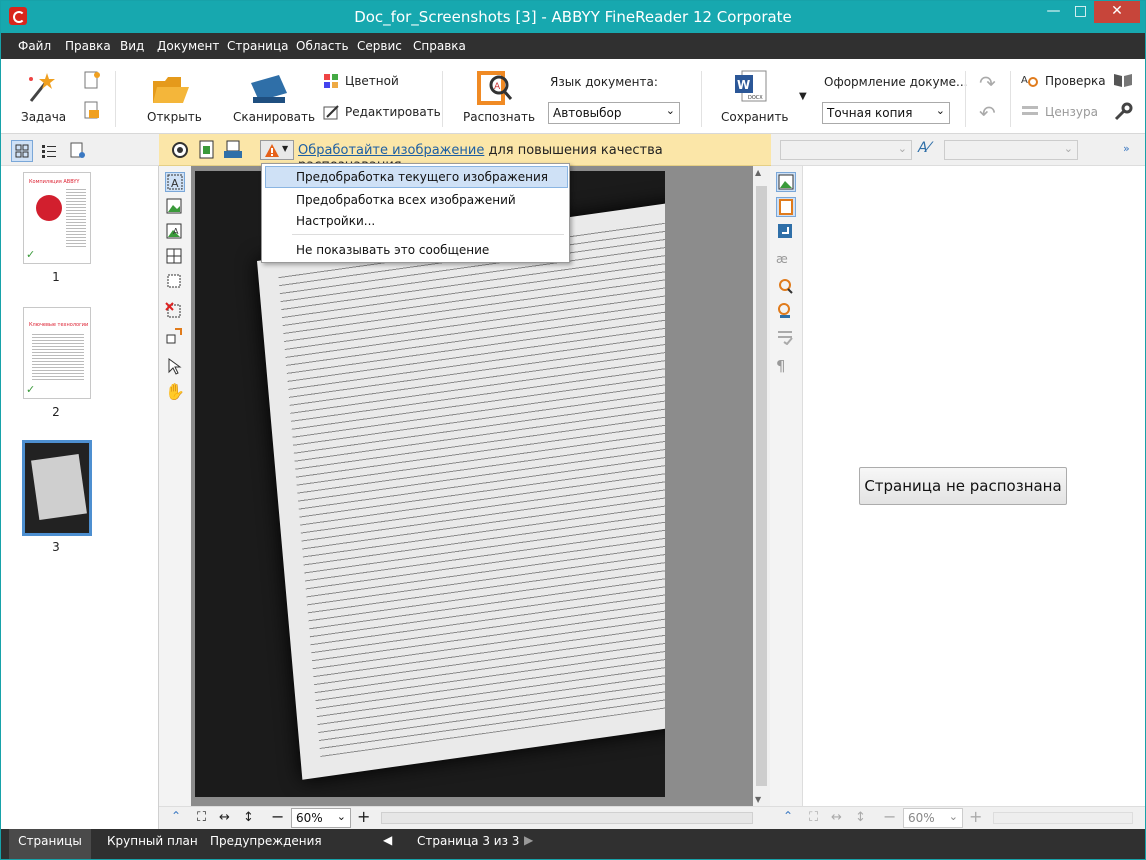 The image size is (1146, 860). Describe the element at coordinates (758, 172) in the screenshot. I see `scroll-up-icon: ▲` at that location.